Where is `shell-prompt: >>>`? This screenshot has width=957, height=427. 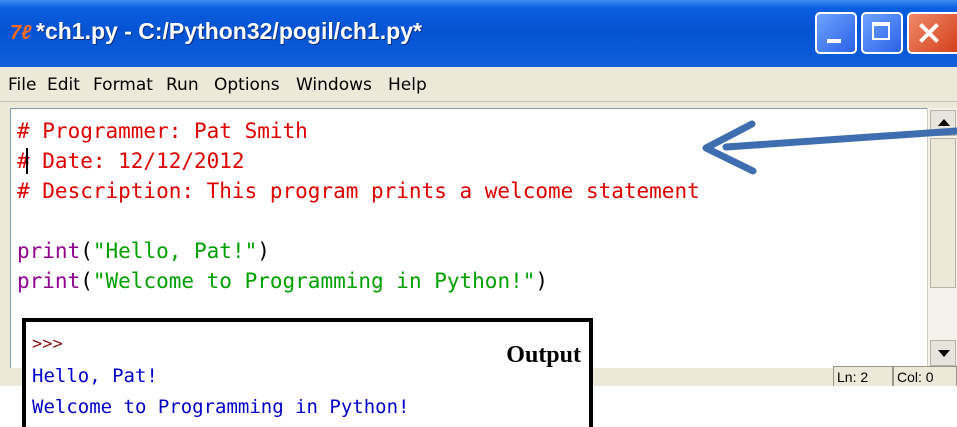
shell-prompt: >>> is located at coordinates (47, 344).